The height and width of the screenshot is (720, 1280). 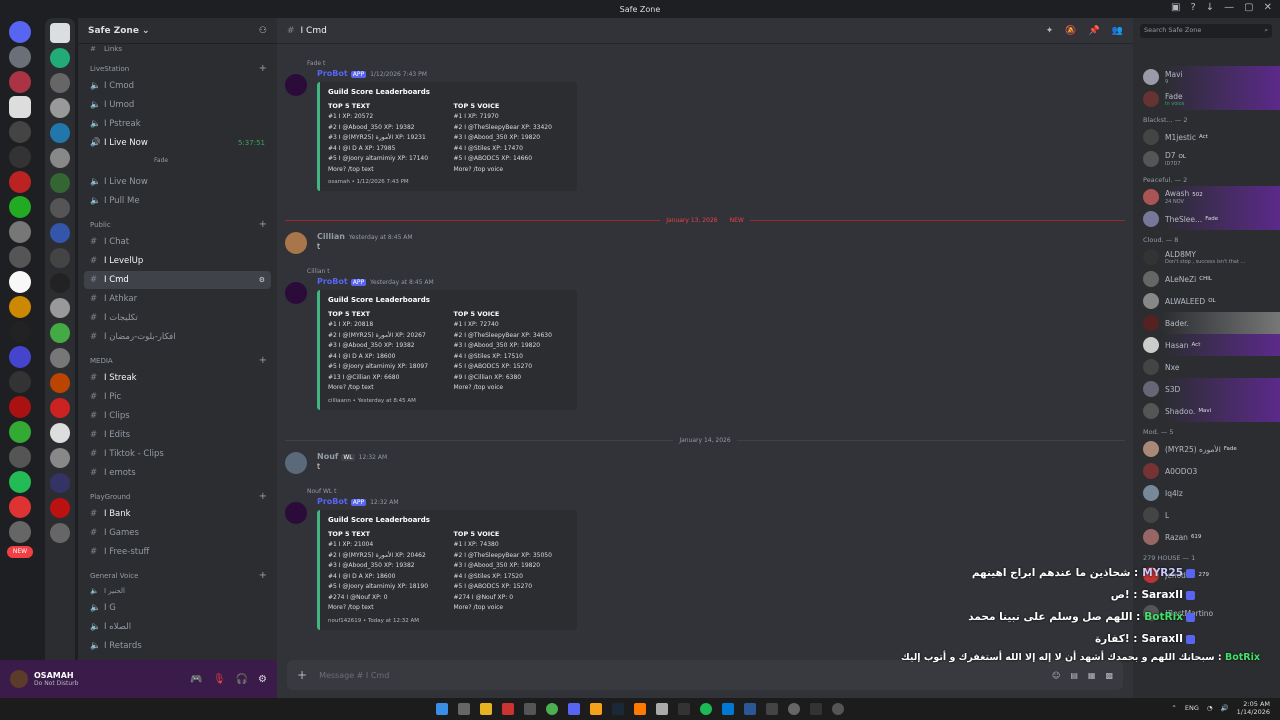 What do you see at coordinates (242, 679) in the screenshot?
I see `deafen-icon: 🎧` at bounding box center [242, 679].